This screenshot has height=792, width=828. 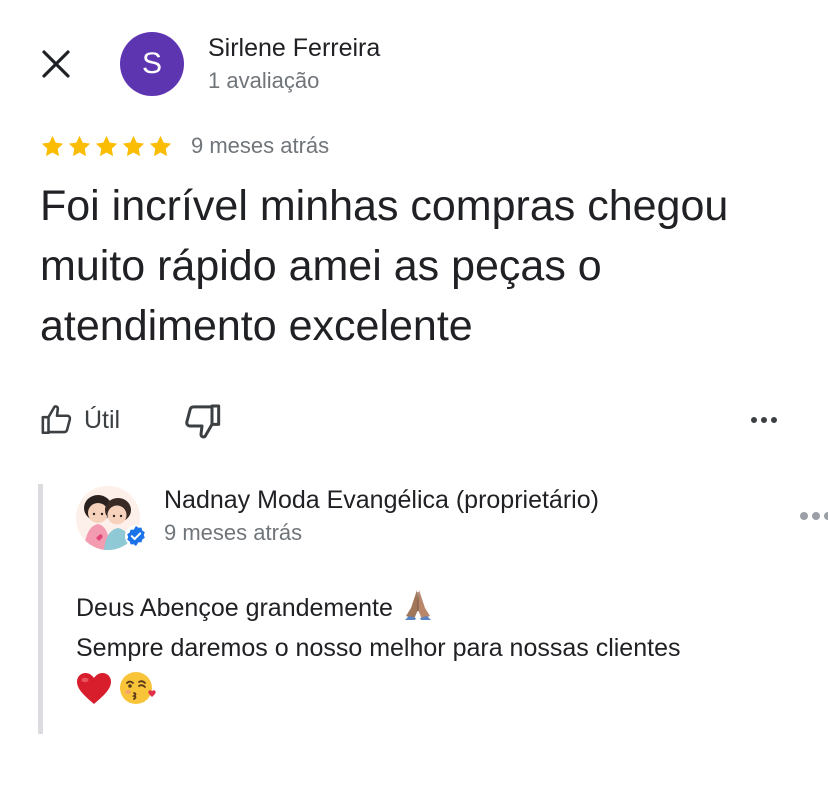 What do you see at coordinates (80, 420) in the screenshot?
I see `useful-button: Útil` at bounding box center [80, 420].